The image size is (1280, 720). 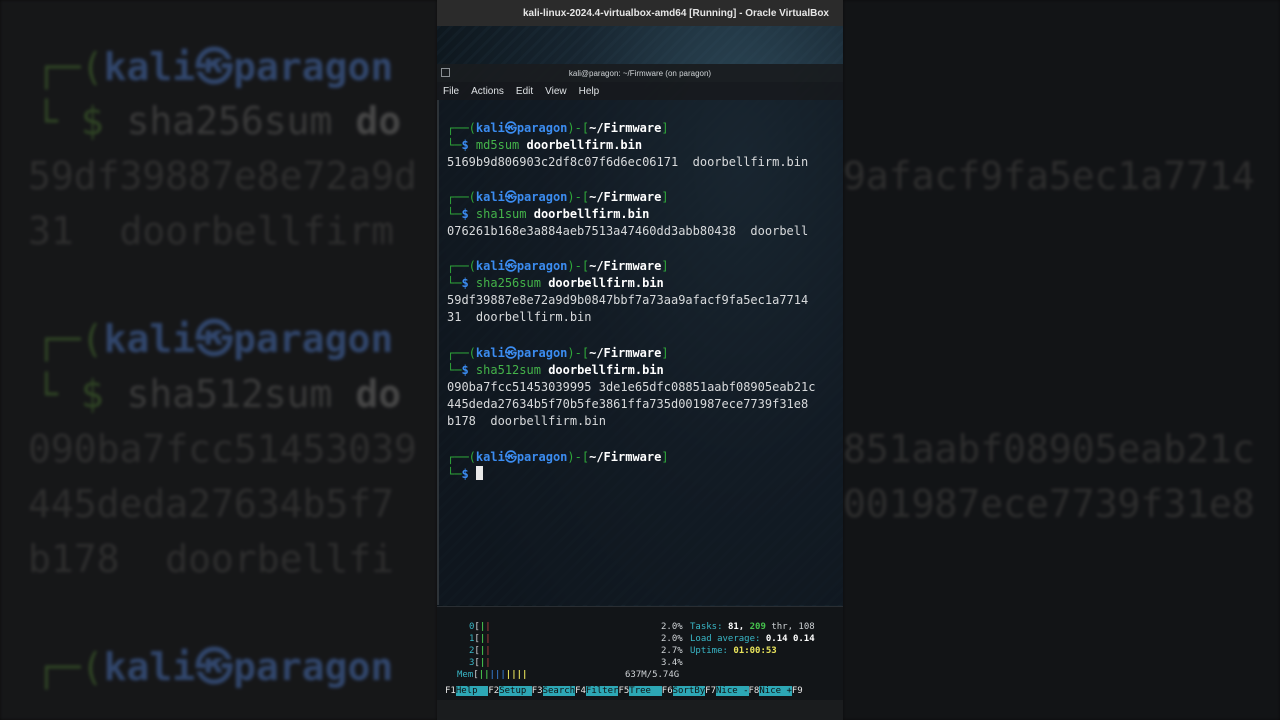 I want to click on terminal-title: kali@paragon: ~/Firmware (on paragon), so click(x=640, y=73).